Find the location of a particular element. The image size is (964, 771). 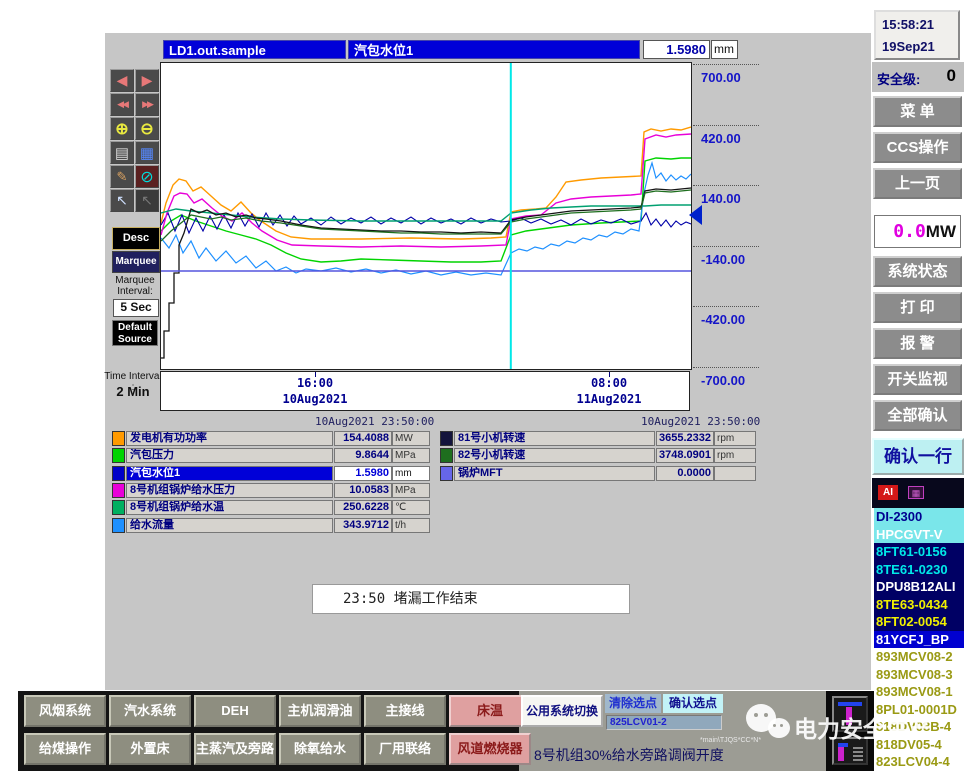

clear-point-button: 清除选点 is located at coordinates (633, 703).